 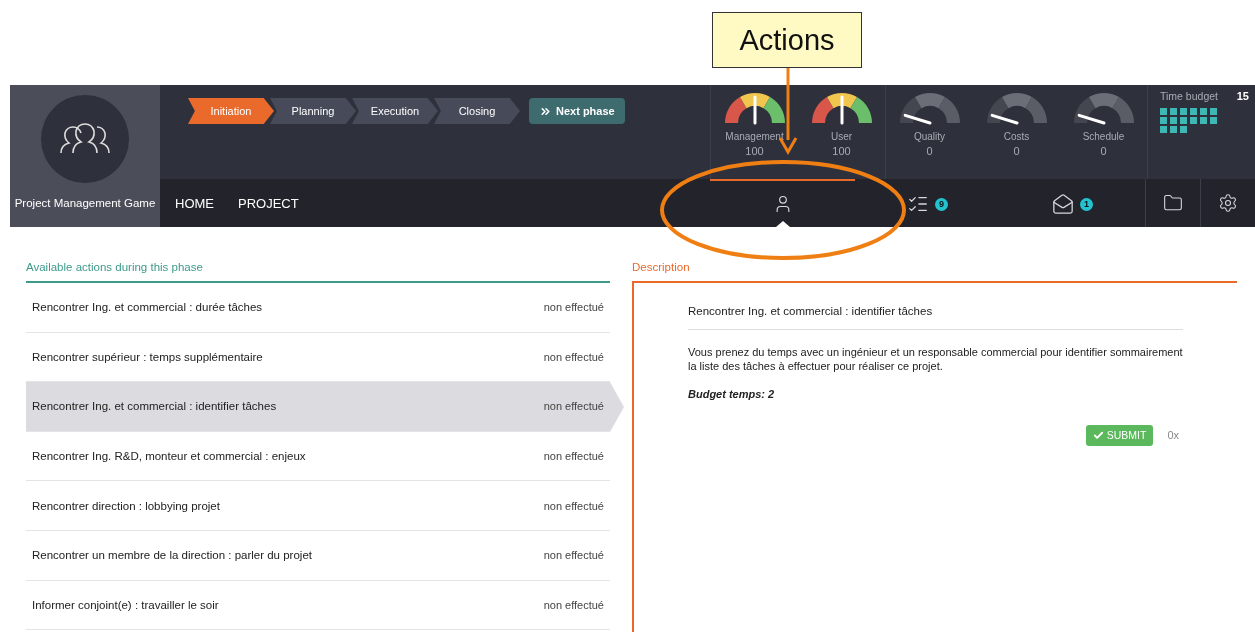 What do you see at coordinates (782, 203) in the screenshot?
I see `nav-tab` at bounding box center [782, 203].